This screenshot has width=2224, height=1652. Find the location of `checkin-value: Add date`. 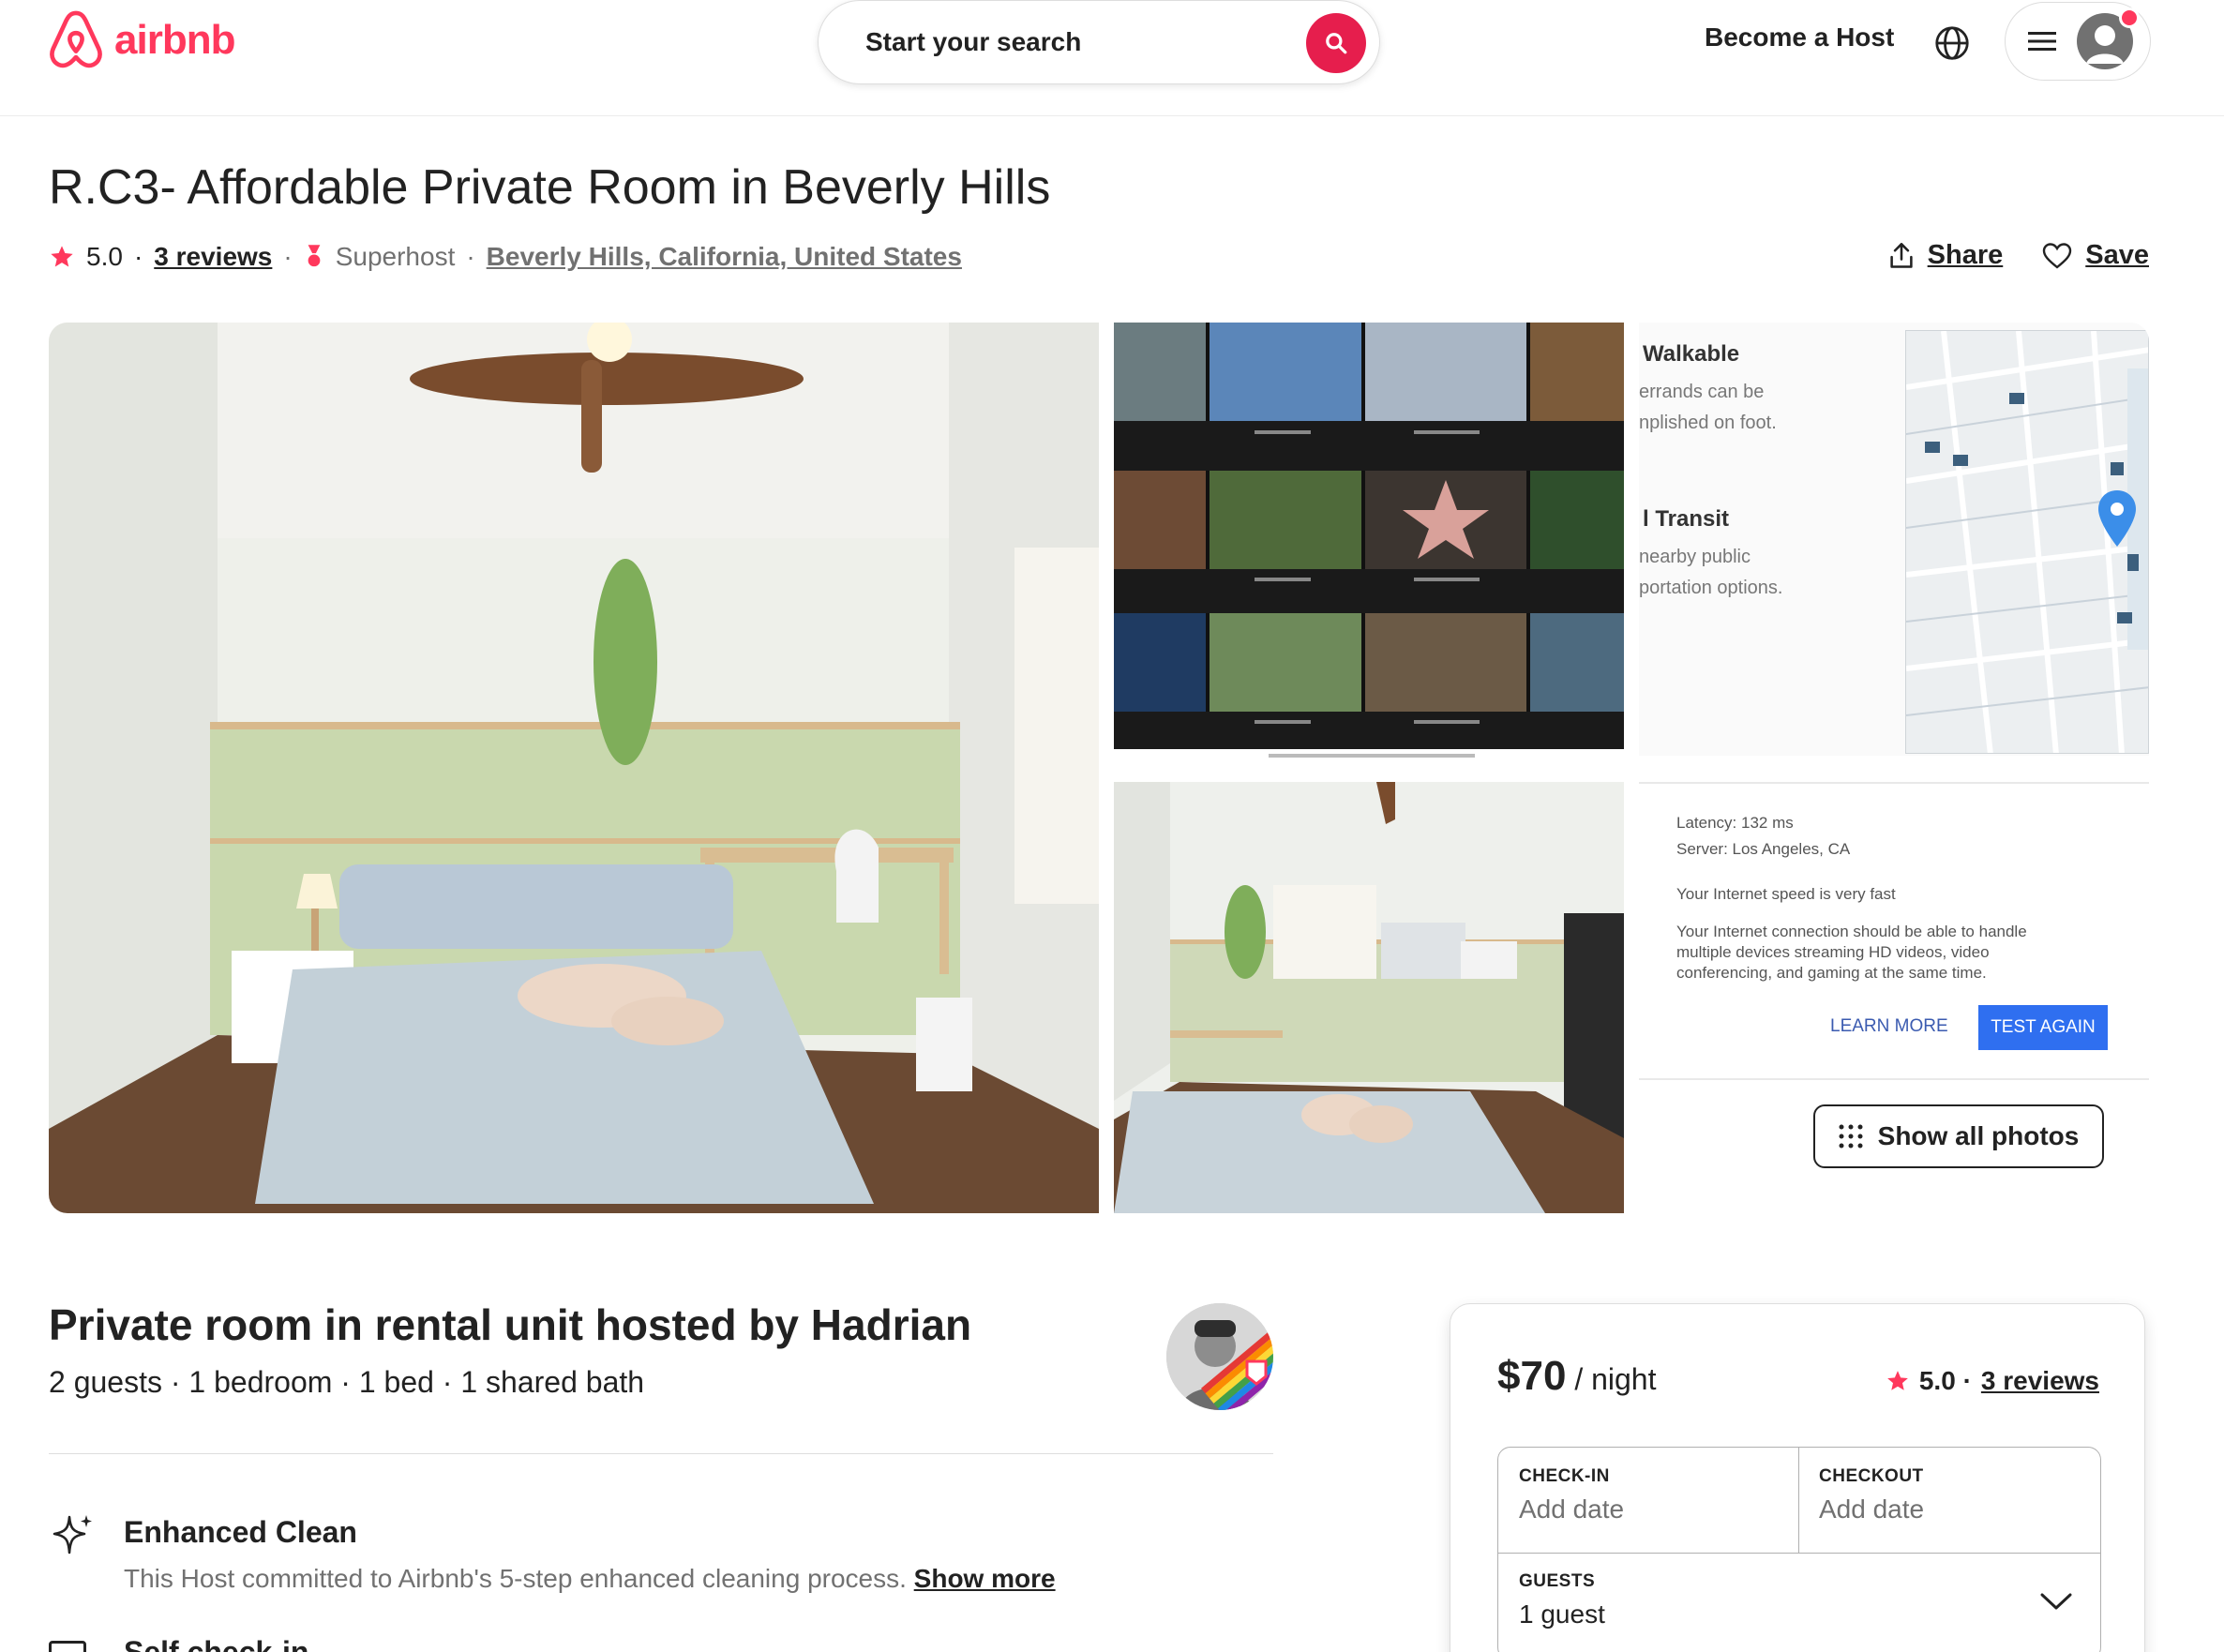

checkin-value: Add date is located at coordinates (1572, 1509).